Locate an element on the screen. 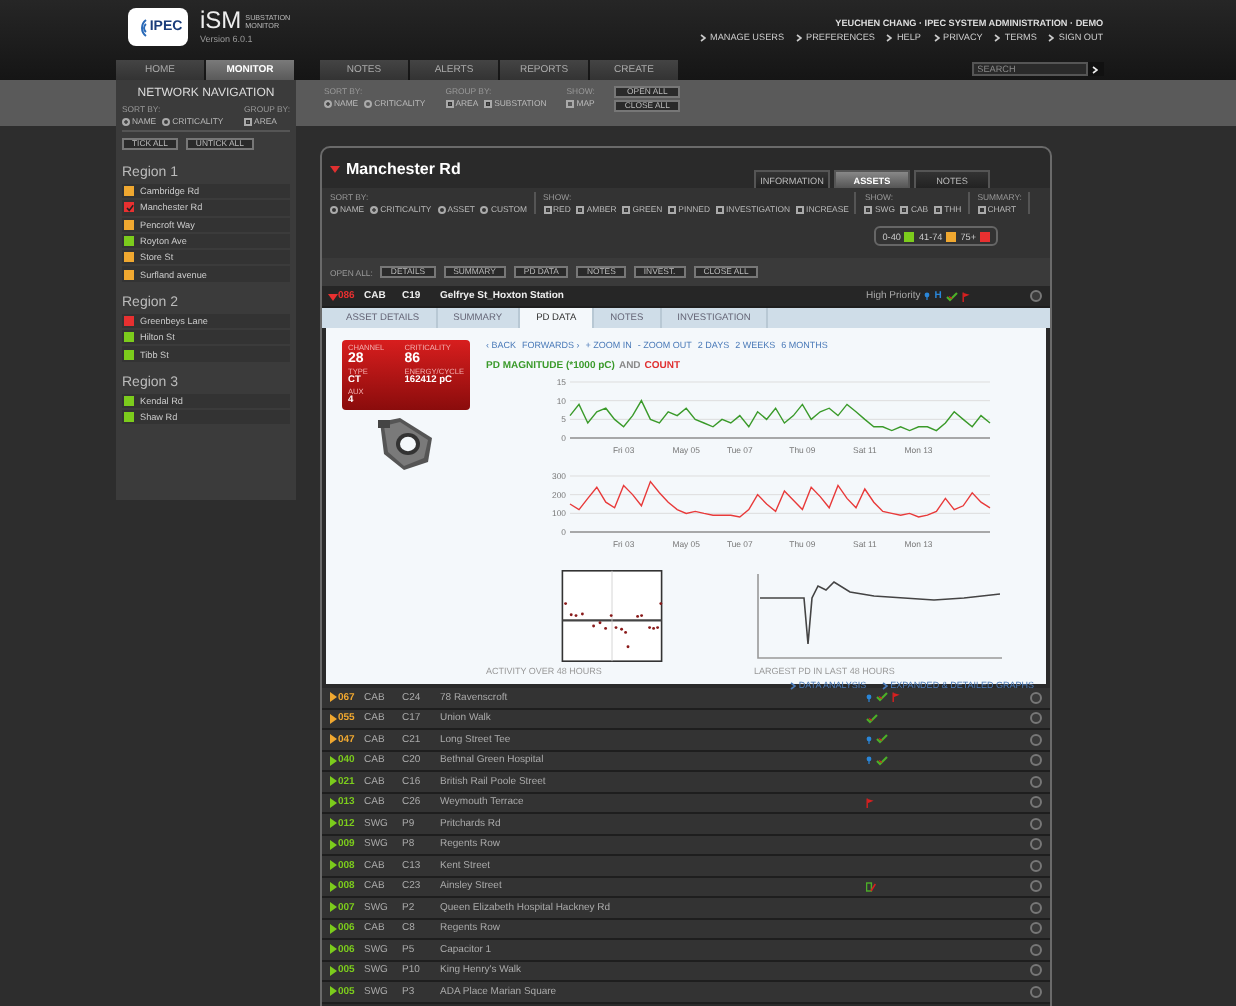 This screenshot has width=1236, height=1006. panel-title: Manchester Rd is located at coordinates (403, 168).